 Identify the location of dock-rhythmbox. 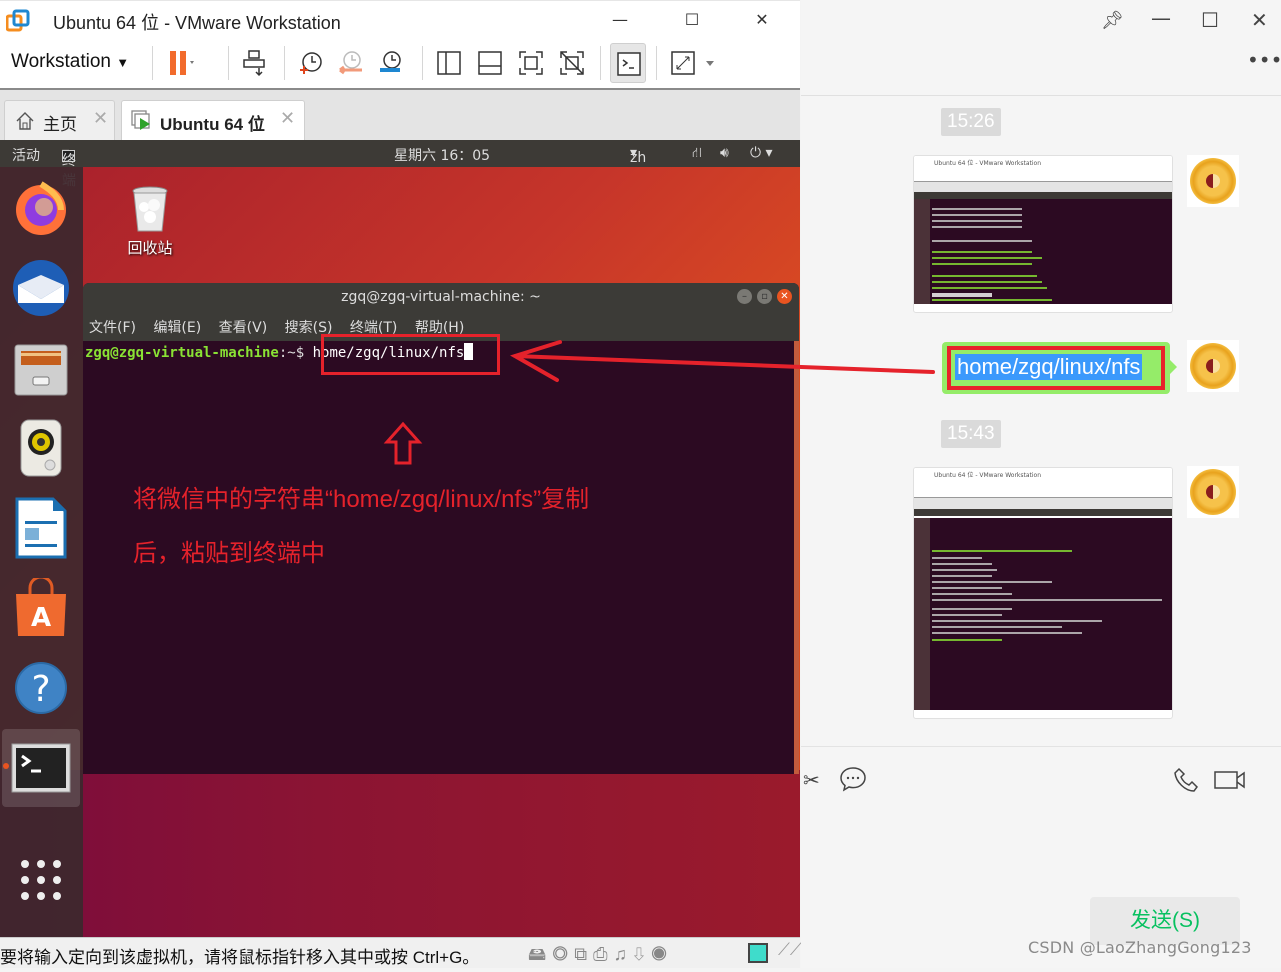
(41, 448).